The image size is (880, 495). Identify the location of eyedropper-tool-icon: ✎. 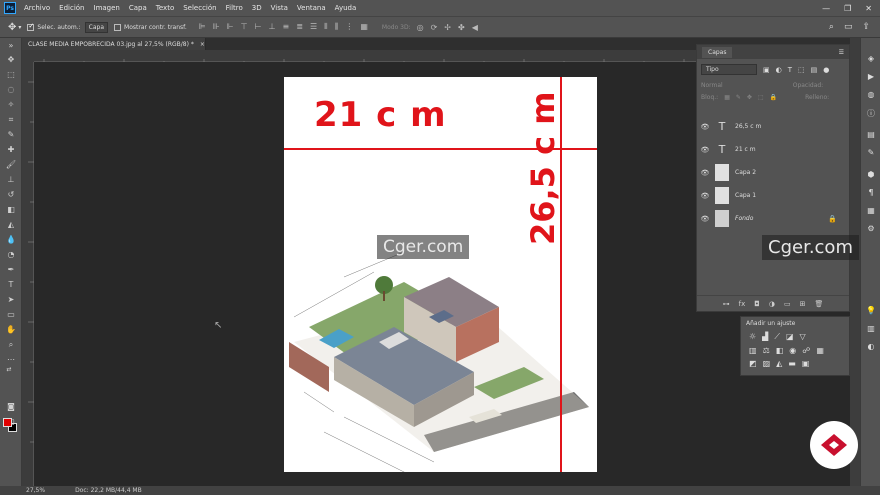
(11, 134).